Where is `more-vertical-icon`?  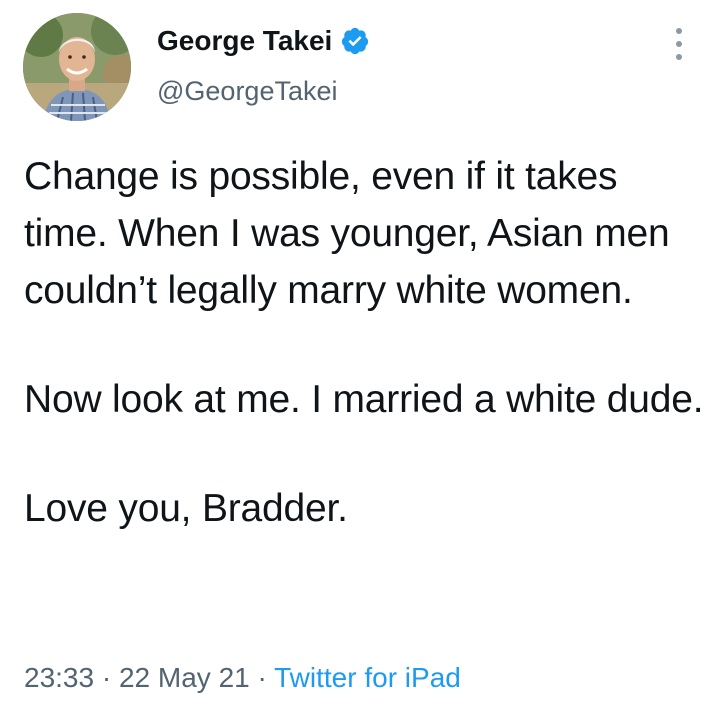
more-vertical-icon is located at coordinates (679, 44).